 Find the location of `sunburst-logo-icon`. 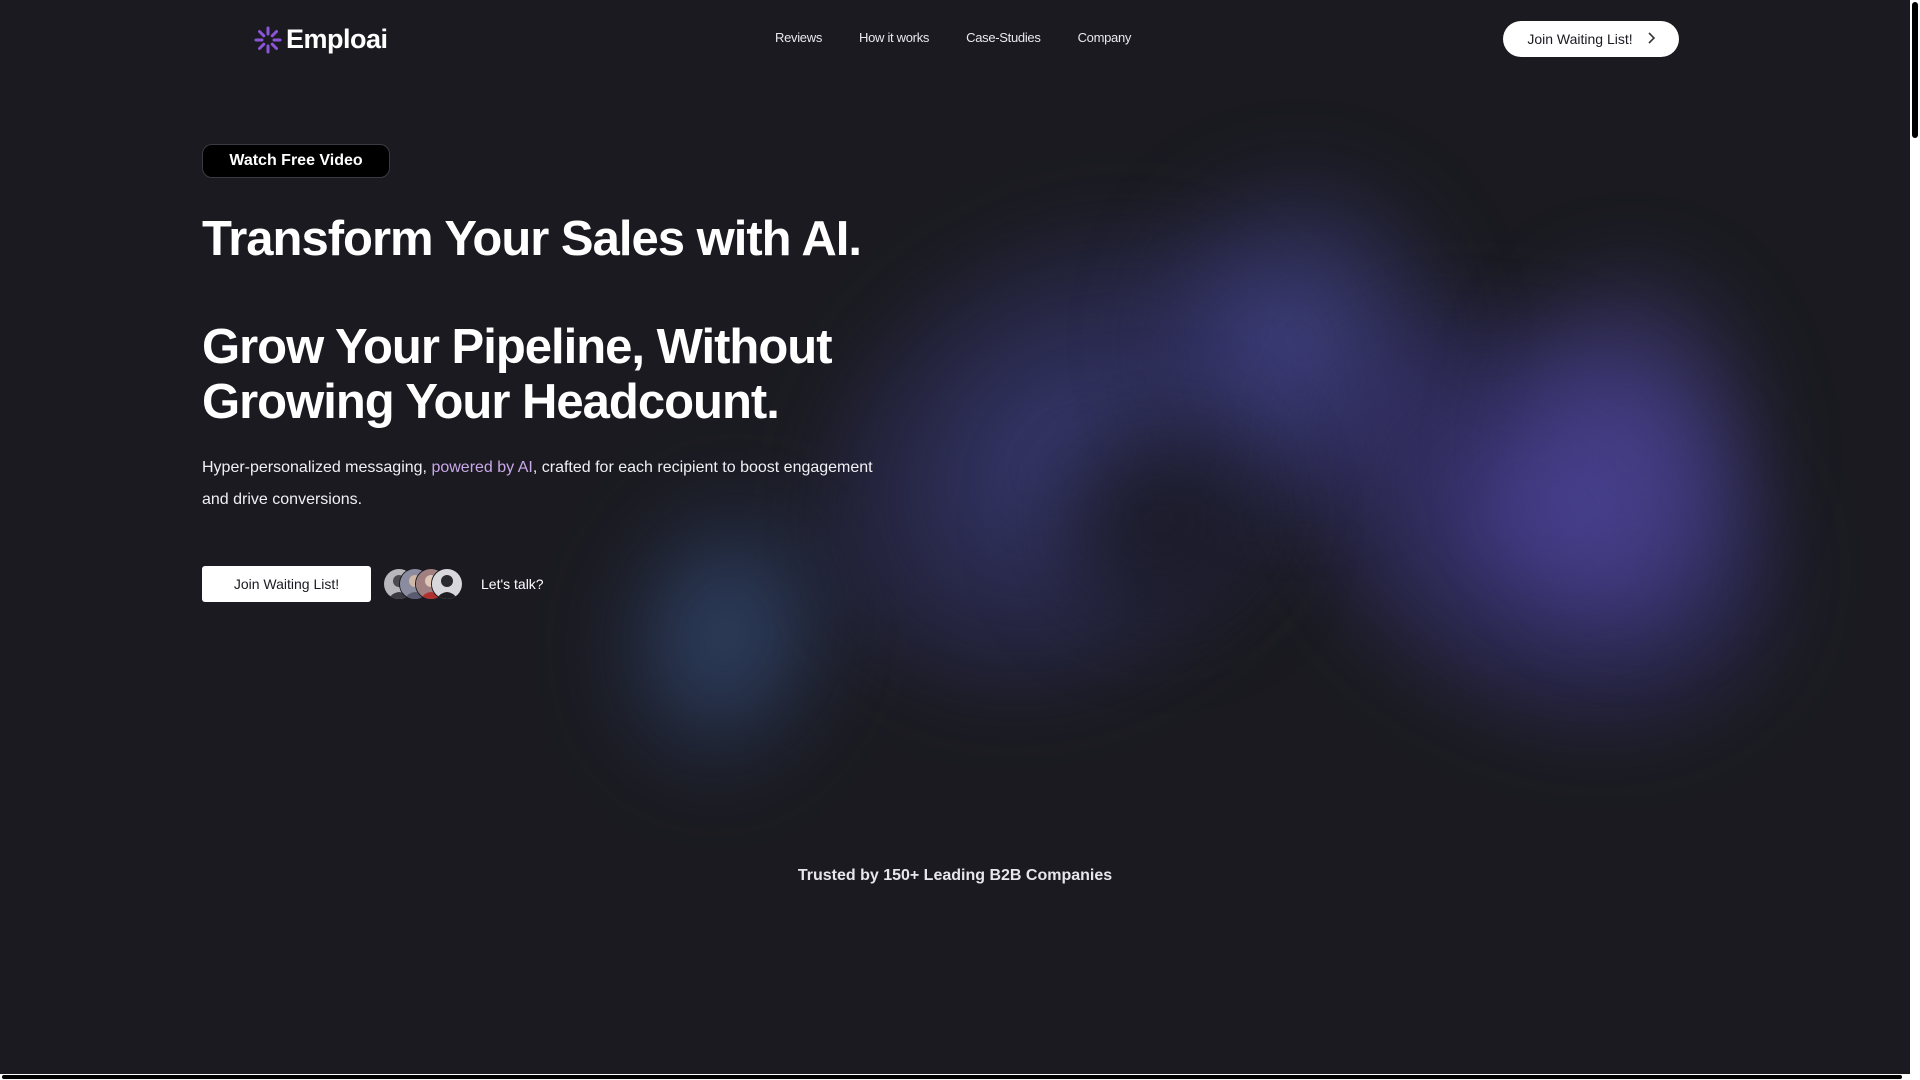

sunburst-logo-icon is located at coordinates (268, 39).